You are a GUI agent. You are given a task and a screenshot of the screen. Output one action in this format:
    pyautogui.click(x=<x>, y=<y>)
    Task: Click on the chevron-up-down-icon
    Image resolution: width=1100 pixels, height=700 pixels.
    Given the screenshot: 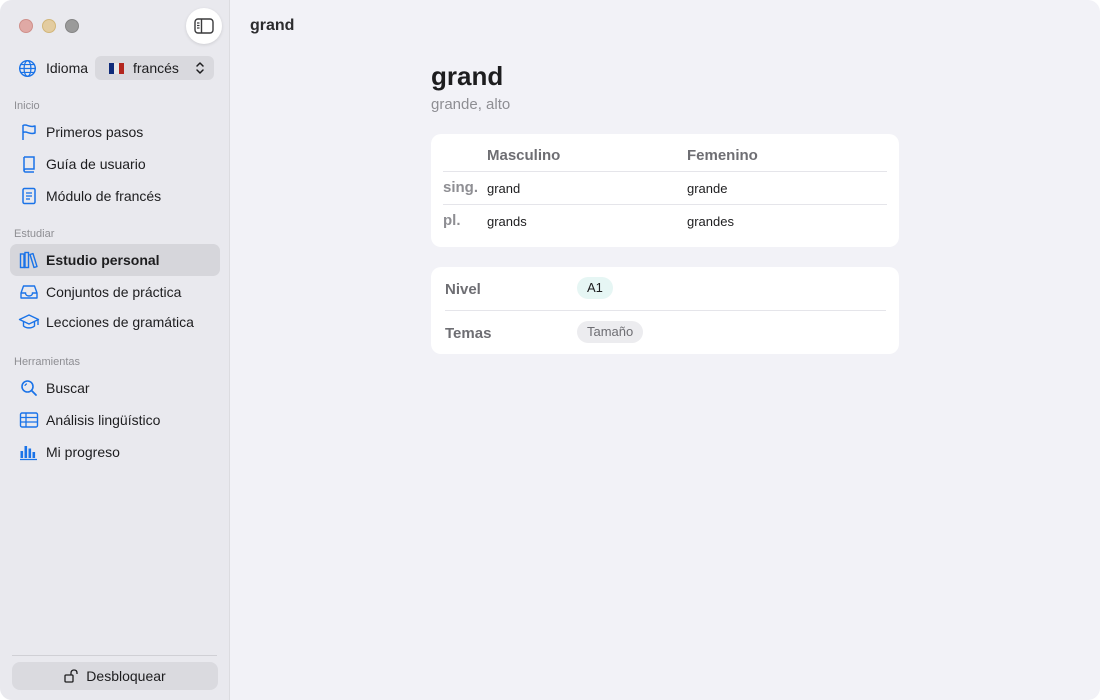 What is the action you would take?
    pyautogui.click(x=200, y=68)
    